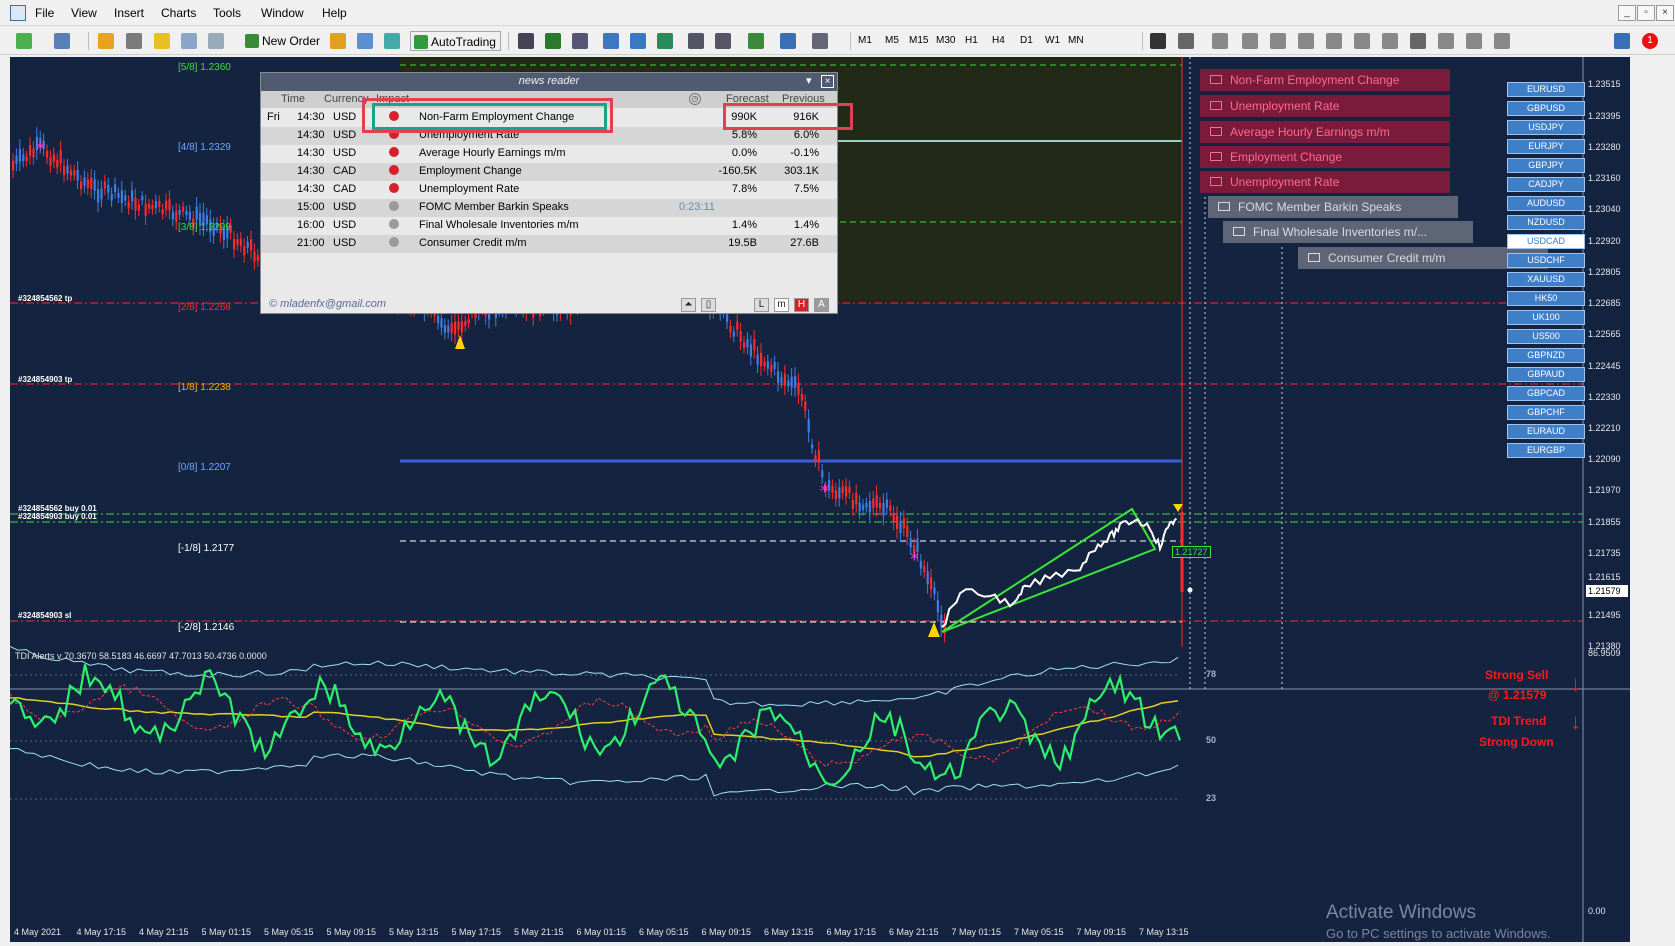 The image size is (1675, 946). I want to click on symbol-button-gbpaud: GBPAUD, so click(1546, 374).